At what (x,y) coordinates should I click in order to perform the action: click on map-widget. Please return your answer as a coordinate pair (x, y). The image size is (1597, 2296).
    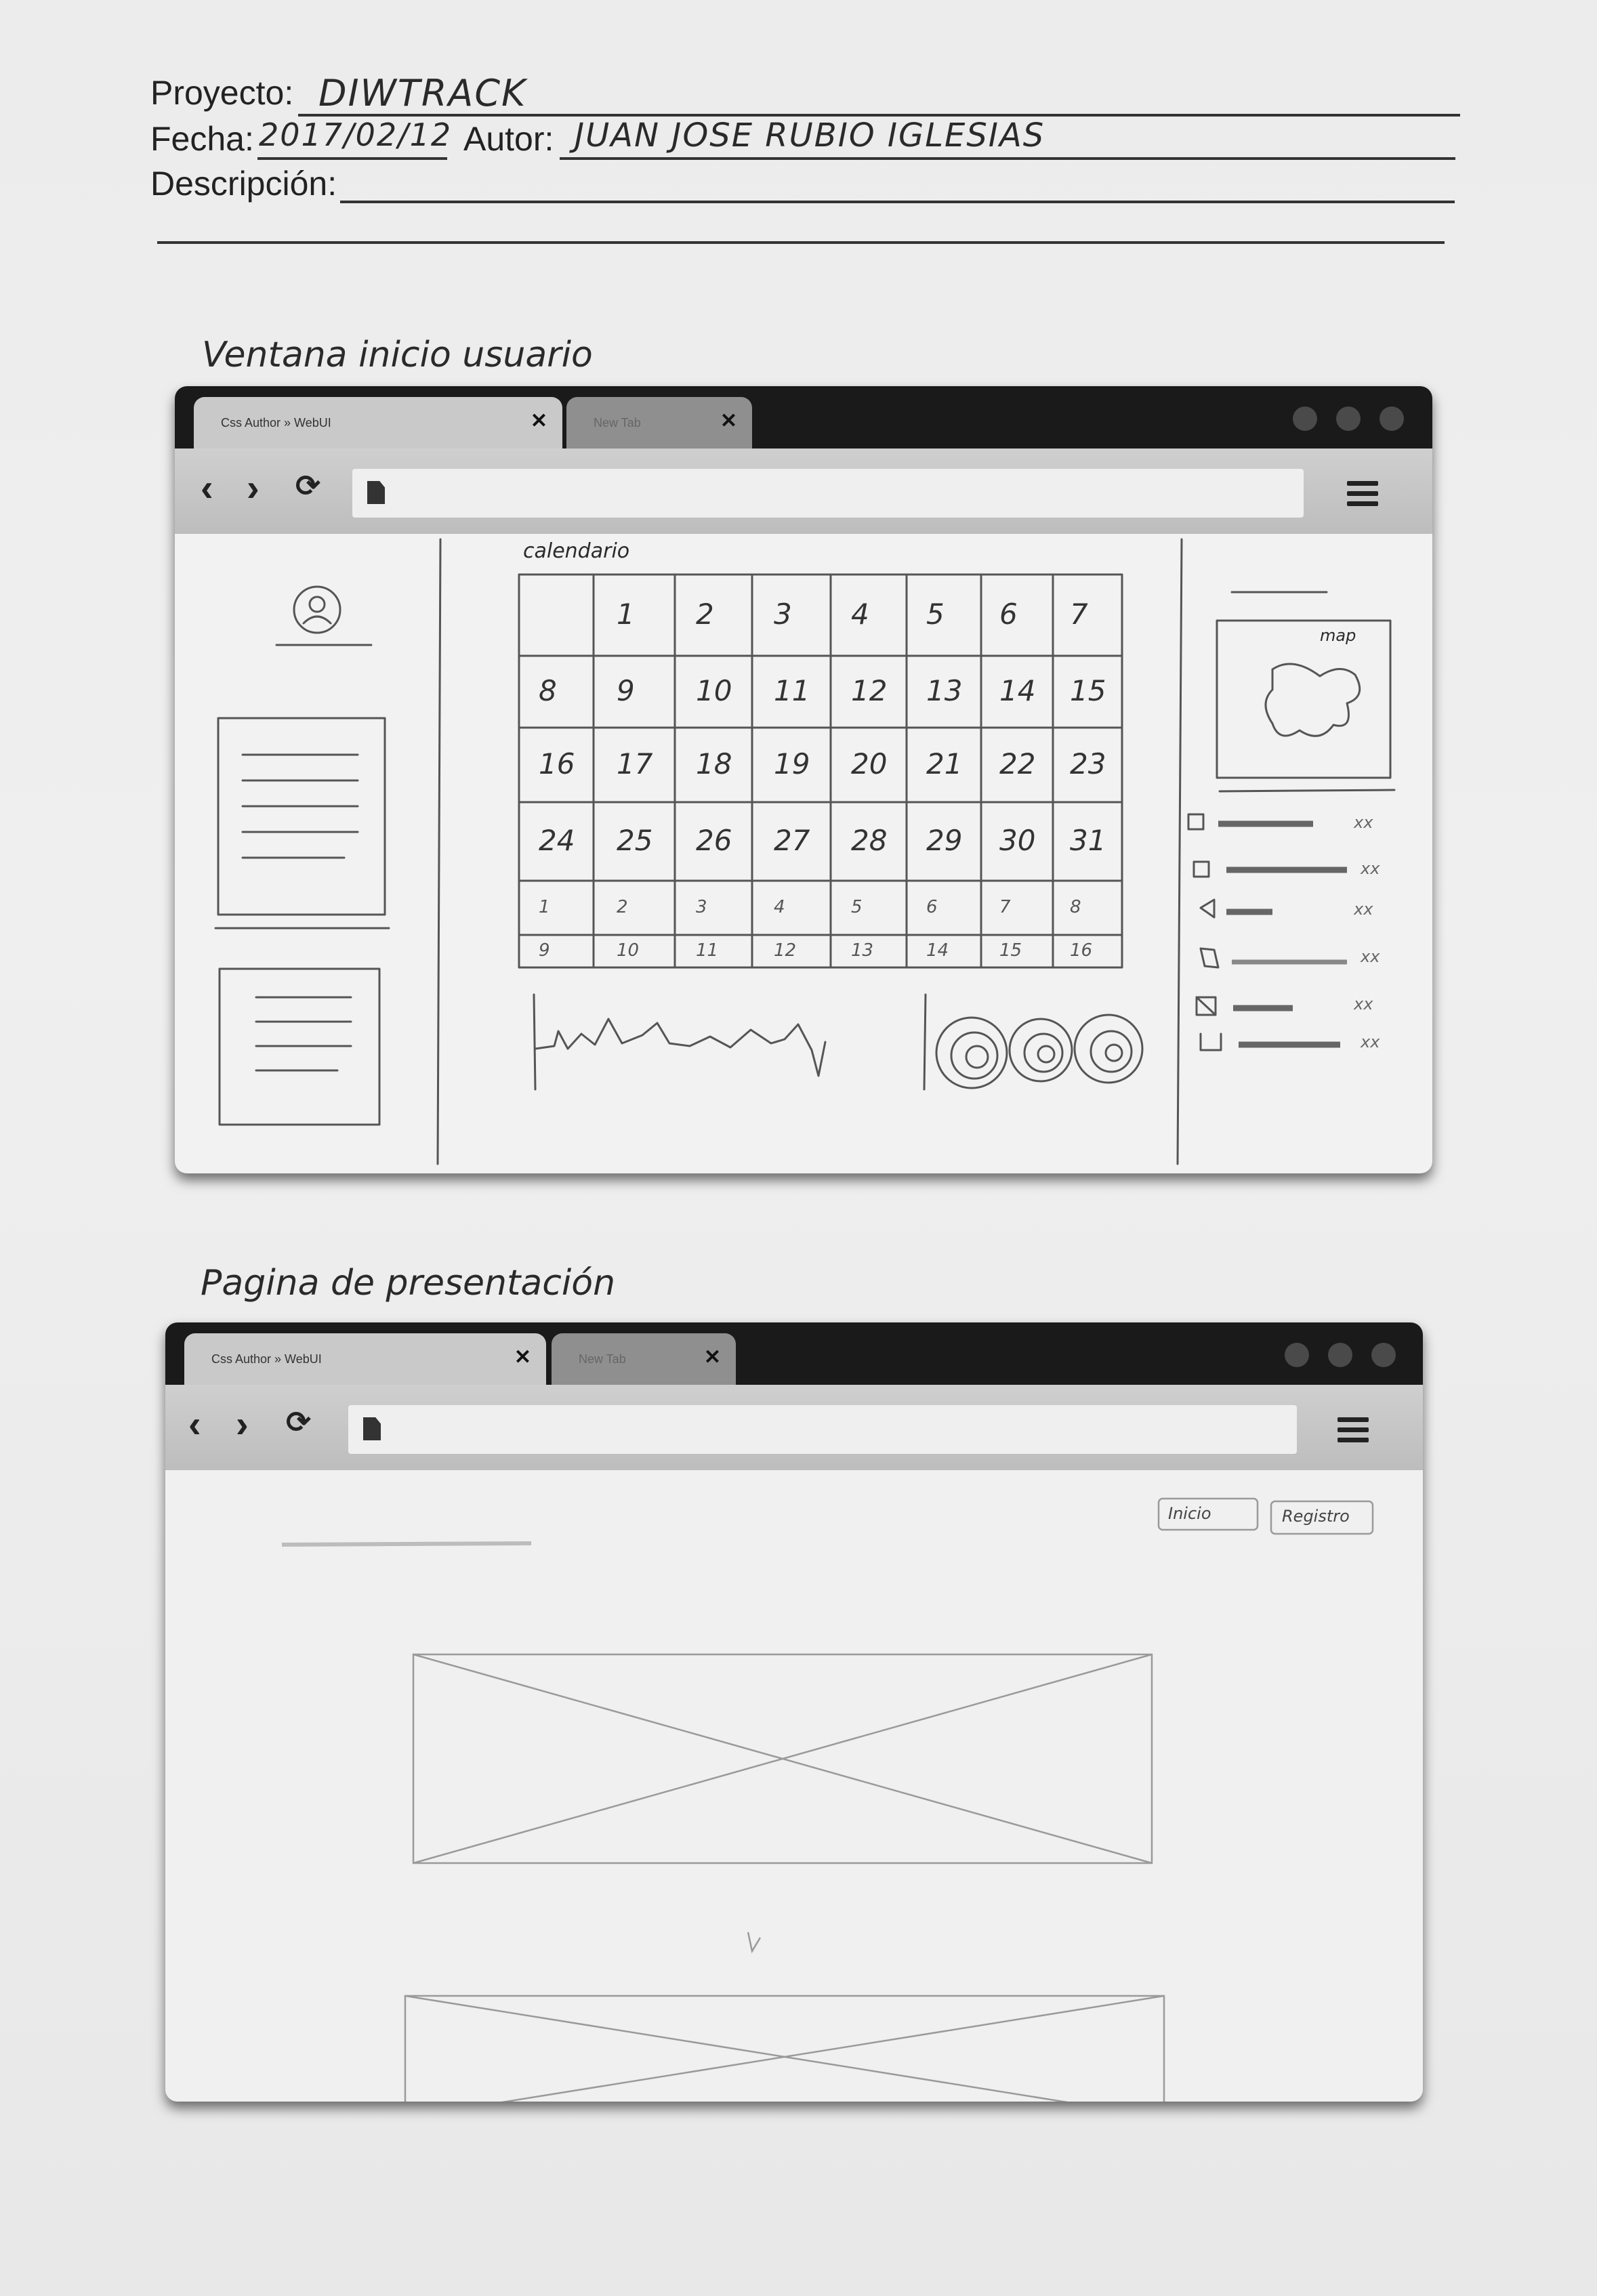
    Looking at the image, I should click on (1306, 706).